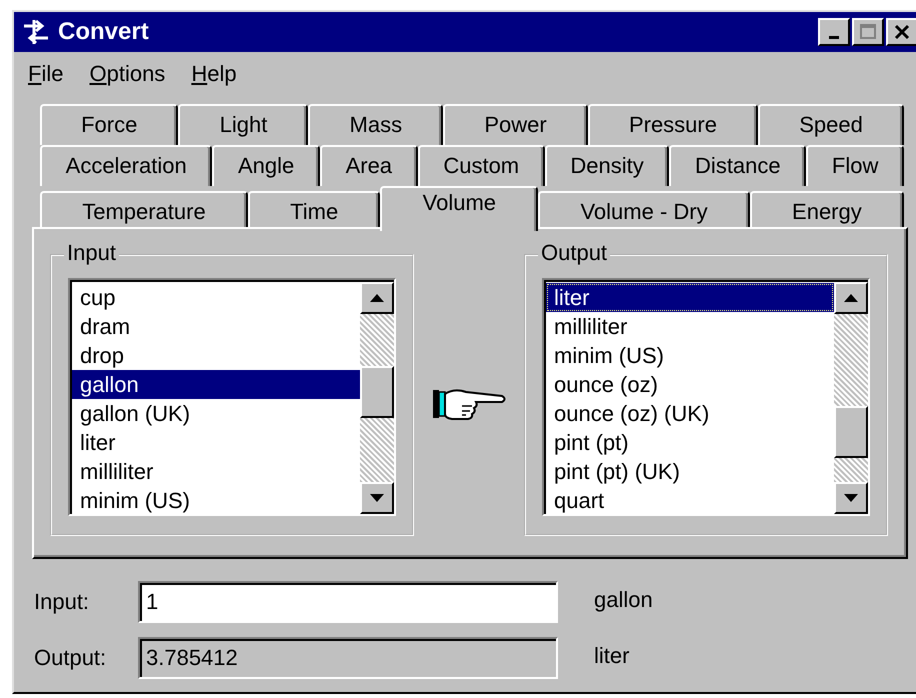 The width and height of the screenshot is (916, 698). What do you see at coordinates (737, 165) in the screenshot?
I see `tab: Distance` at bounding box center [737, 165].